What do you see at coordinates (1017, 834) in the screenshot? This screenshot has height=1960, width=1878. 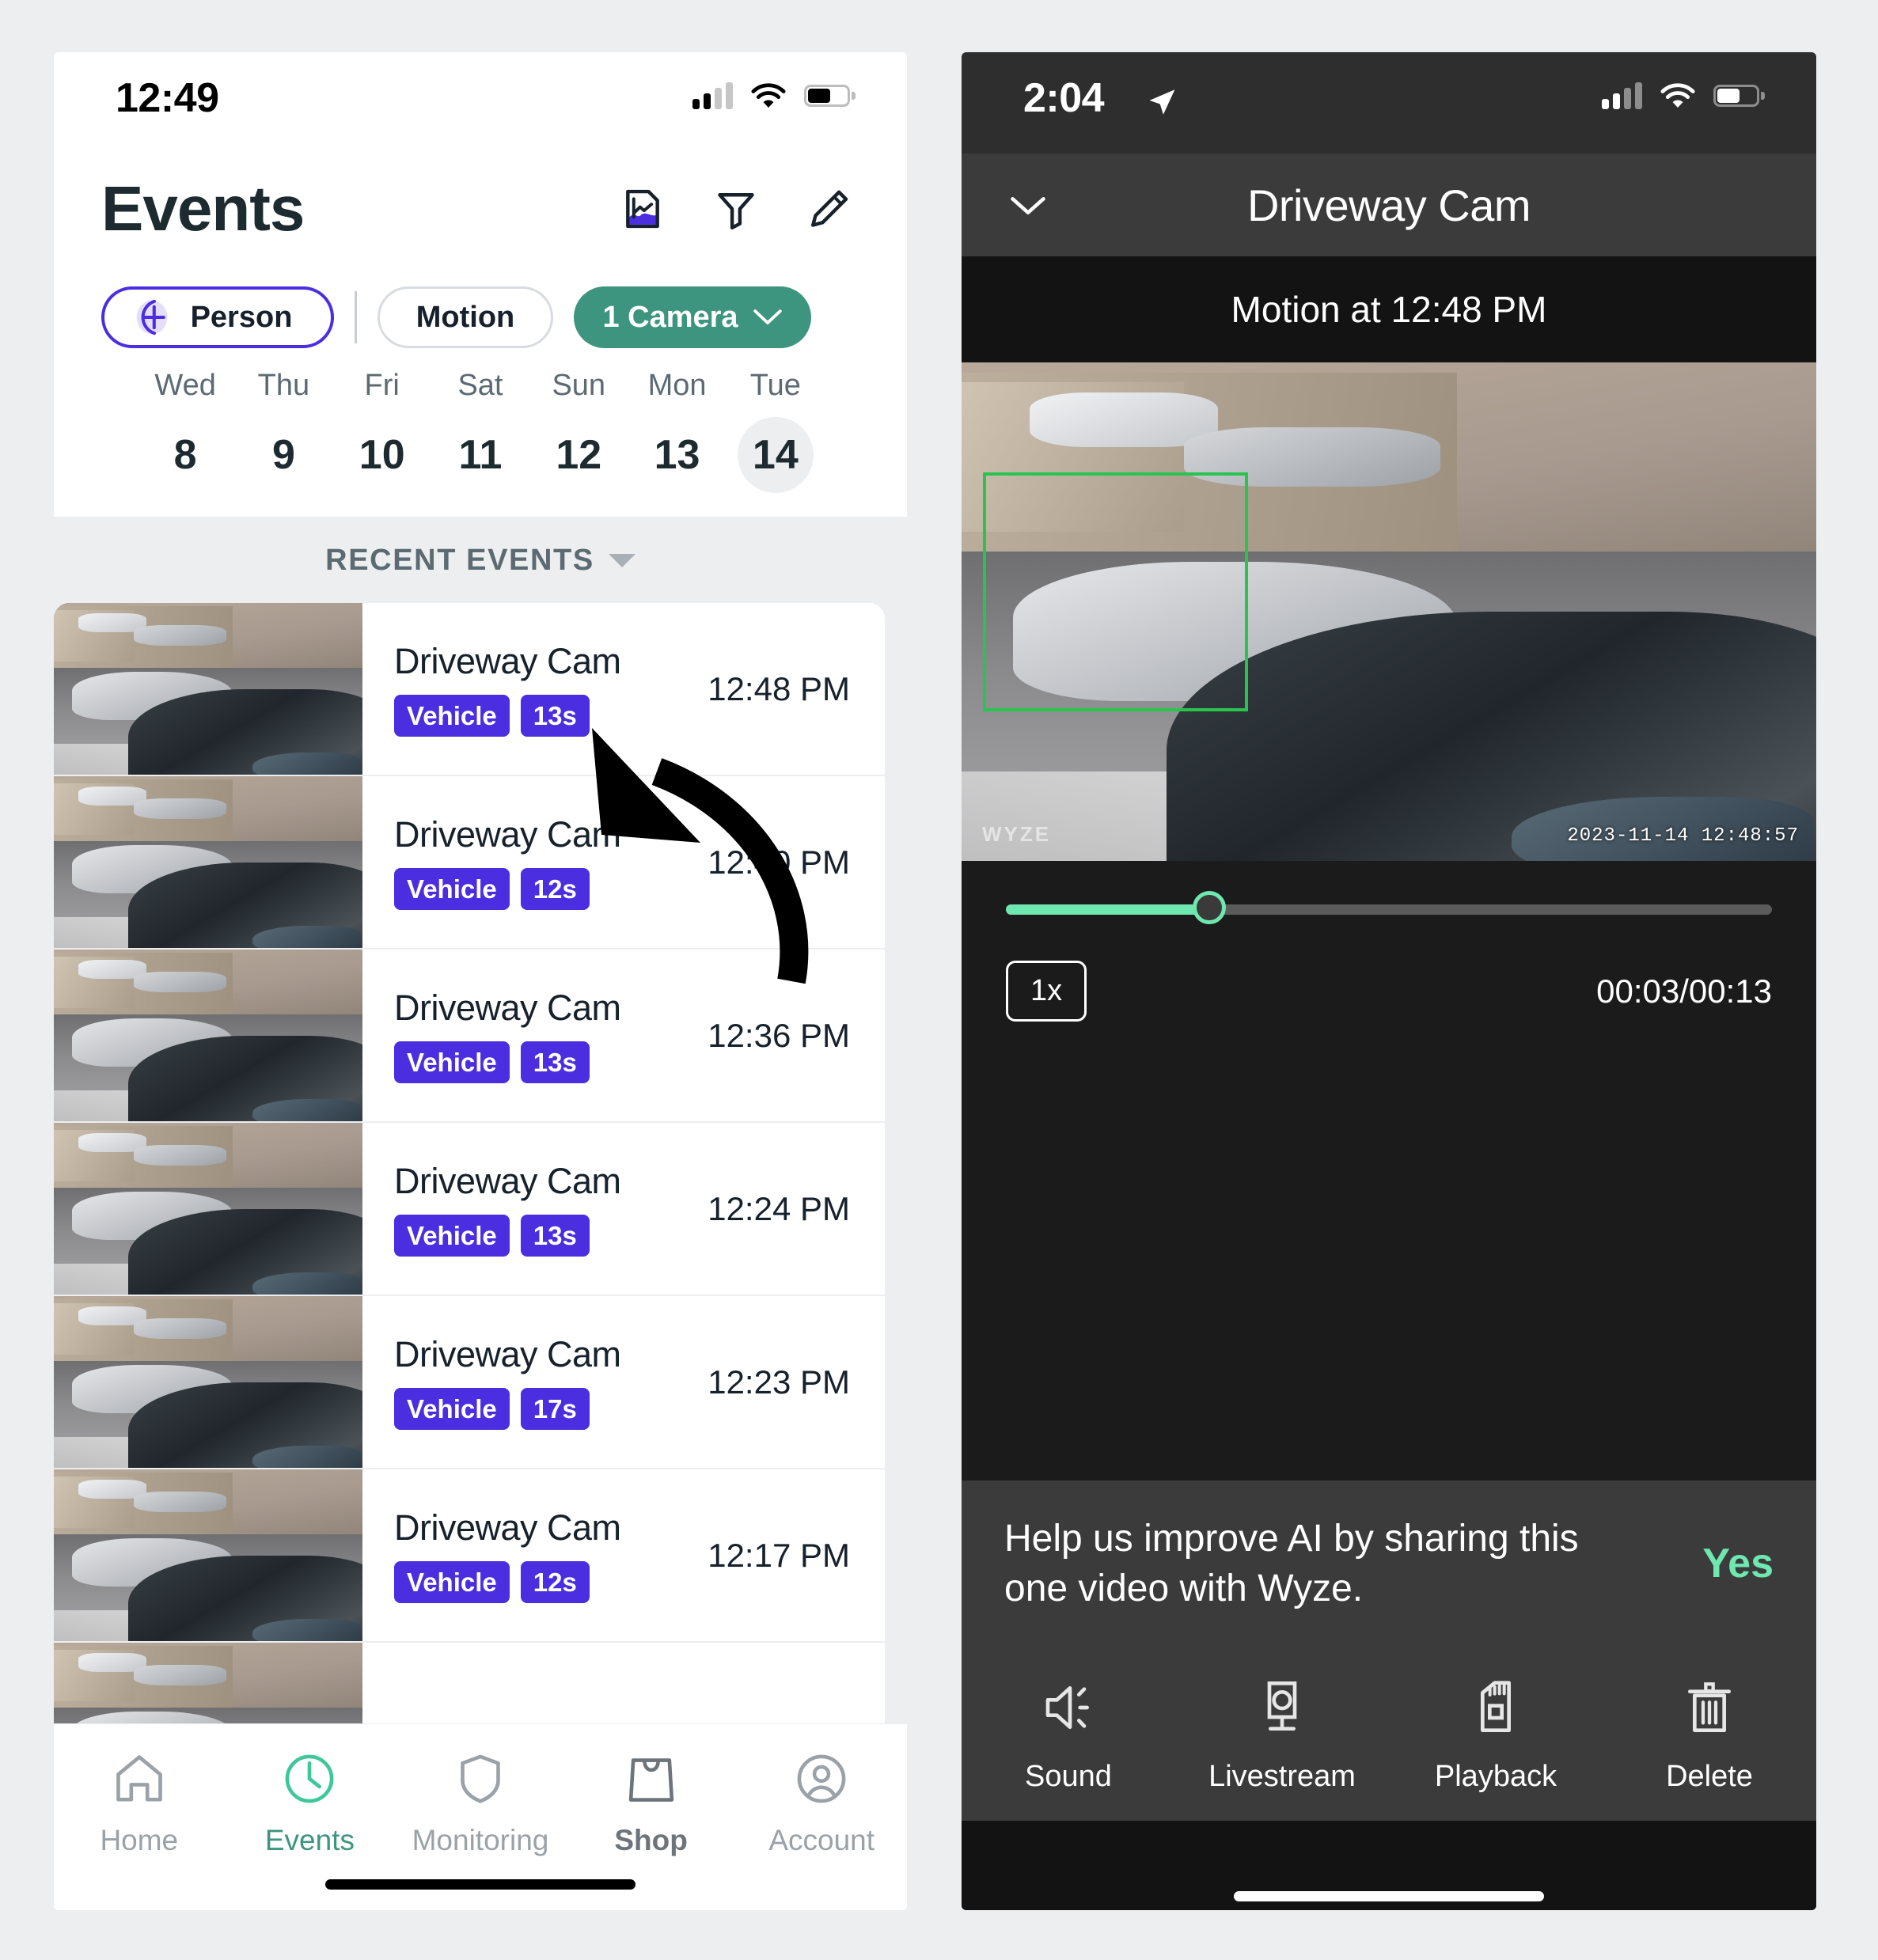 I see `watermark: WYZE` at bounding box center [1017, 834].